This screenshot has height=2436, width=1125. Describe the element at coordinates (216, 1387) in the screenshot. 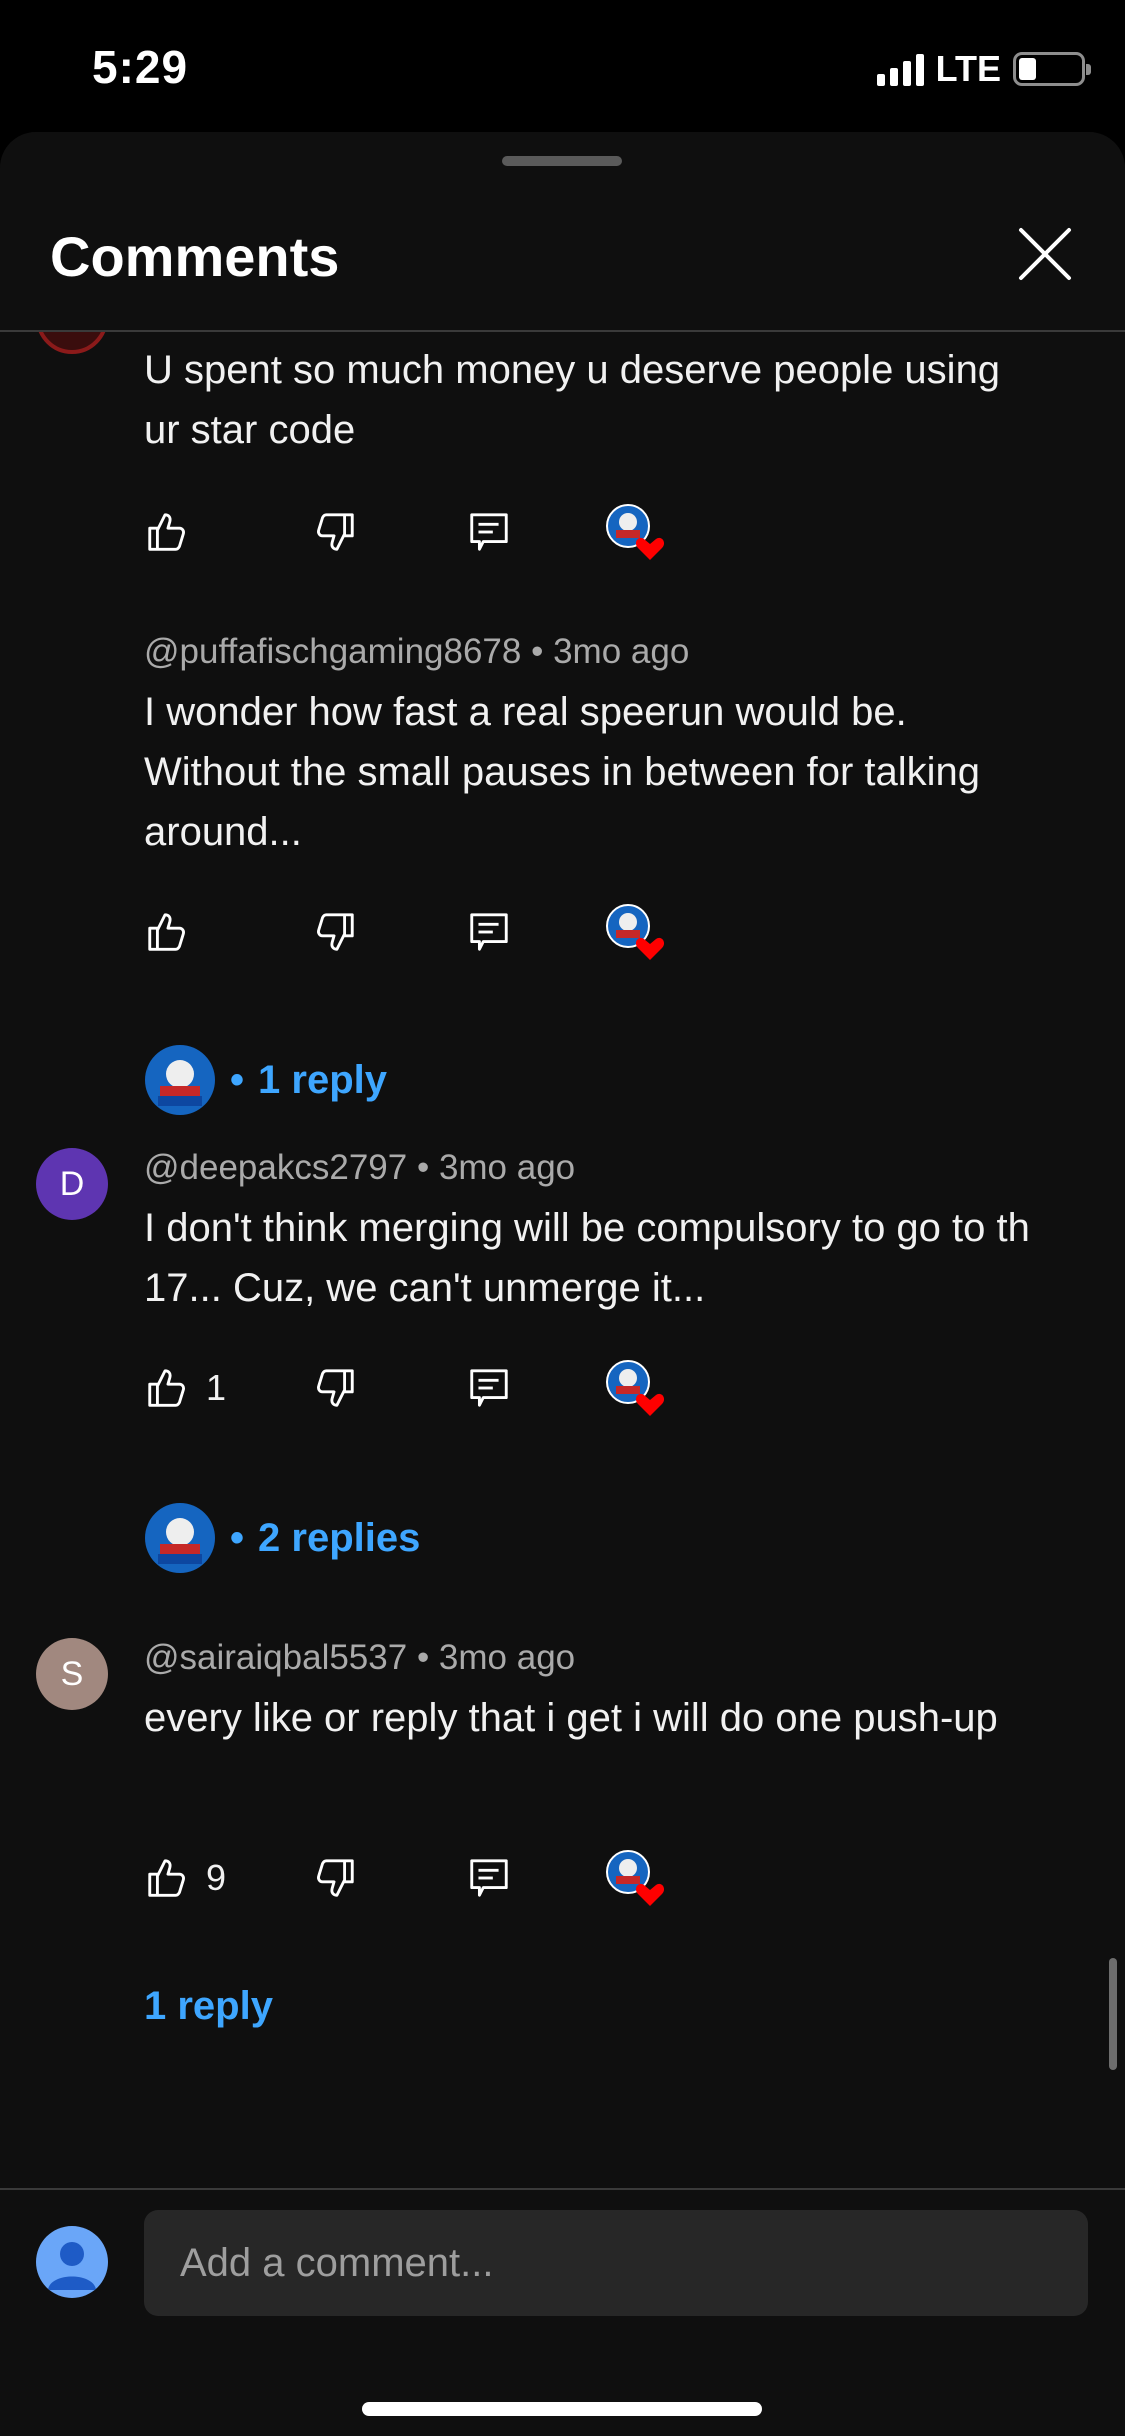

I see `like-count: 1` at that location.